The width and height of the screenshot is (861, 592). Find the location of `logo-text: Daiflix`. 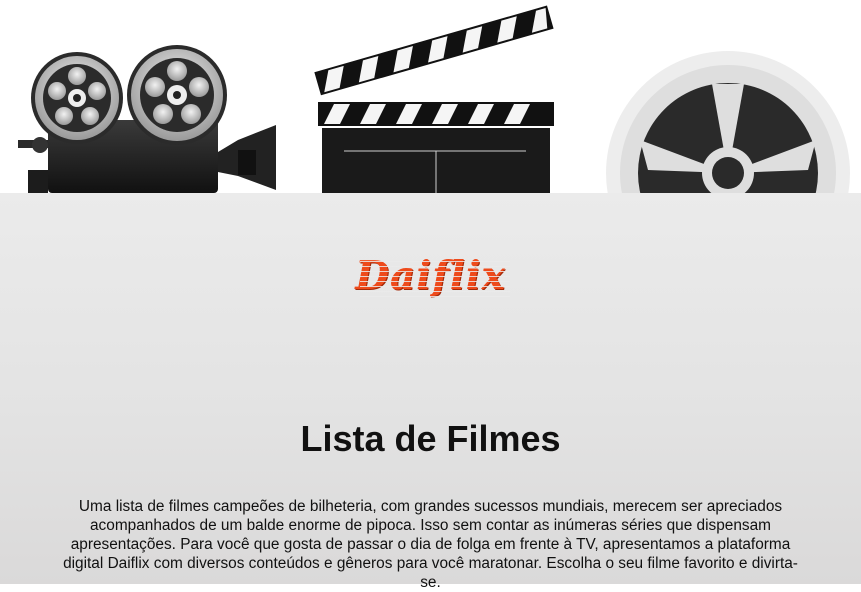

logo-text: Daiflix is located at coordinates (430, 276).